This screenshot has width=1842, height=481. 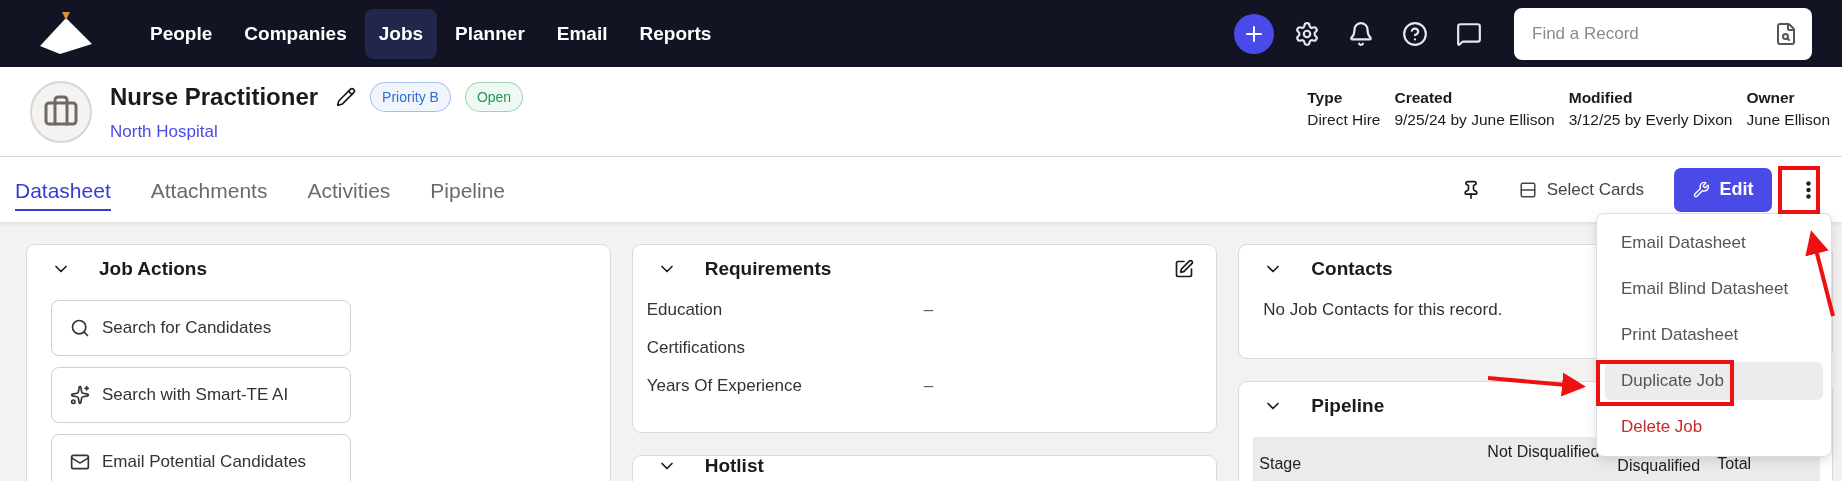 I want to click on bell-icon, so click(x=1361, y=33).